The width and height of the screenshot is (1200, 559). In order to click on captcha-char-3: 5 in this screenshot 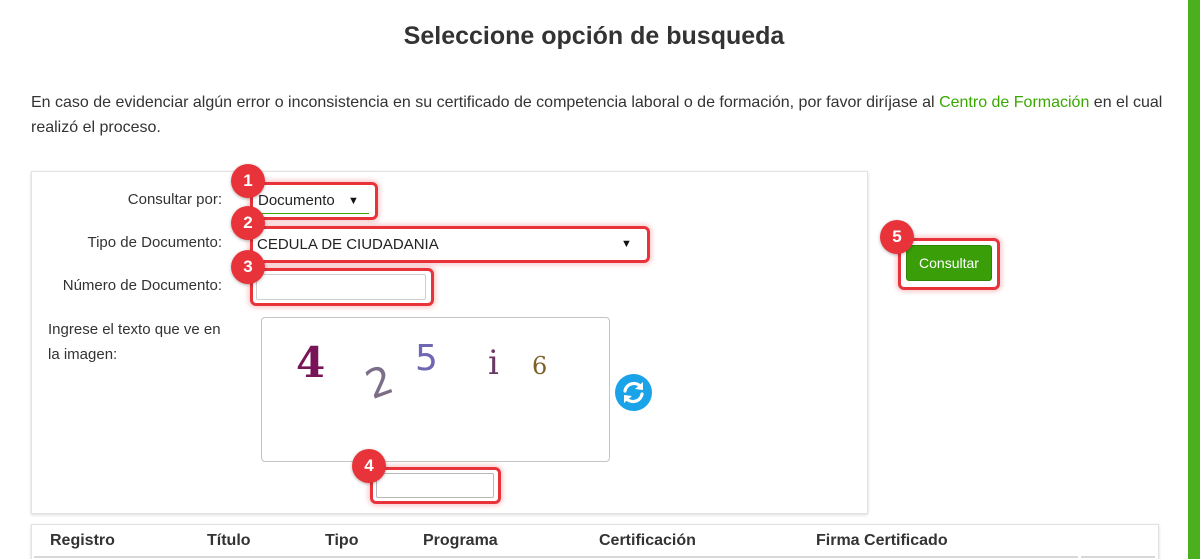, I will do `click(426, 358)`.